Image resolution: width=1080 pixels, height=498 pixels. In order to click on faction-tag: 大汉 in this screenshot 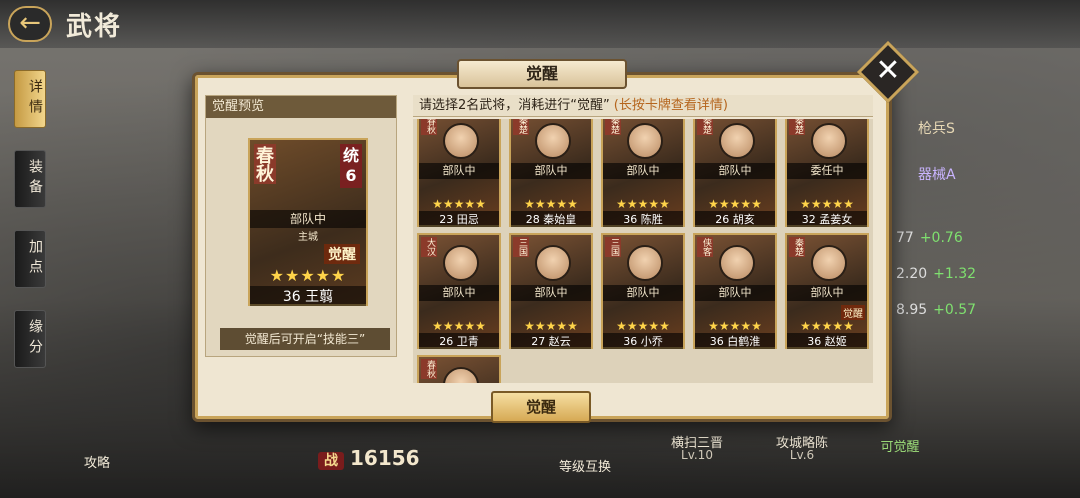, I will do `click(429, 247)`.